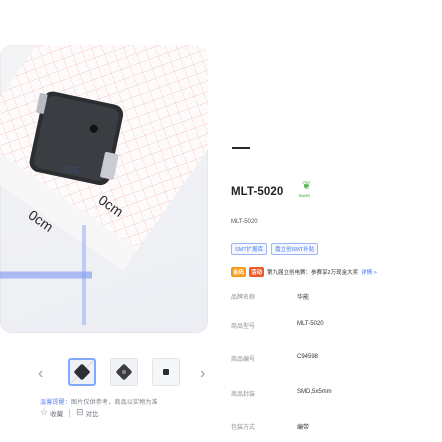  I want to click on favorite-button: 收藏, so click(56, 413).